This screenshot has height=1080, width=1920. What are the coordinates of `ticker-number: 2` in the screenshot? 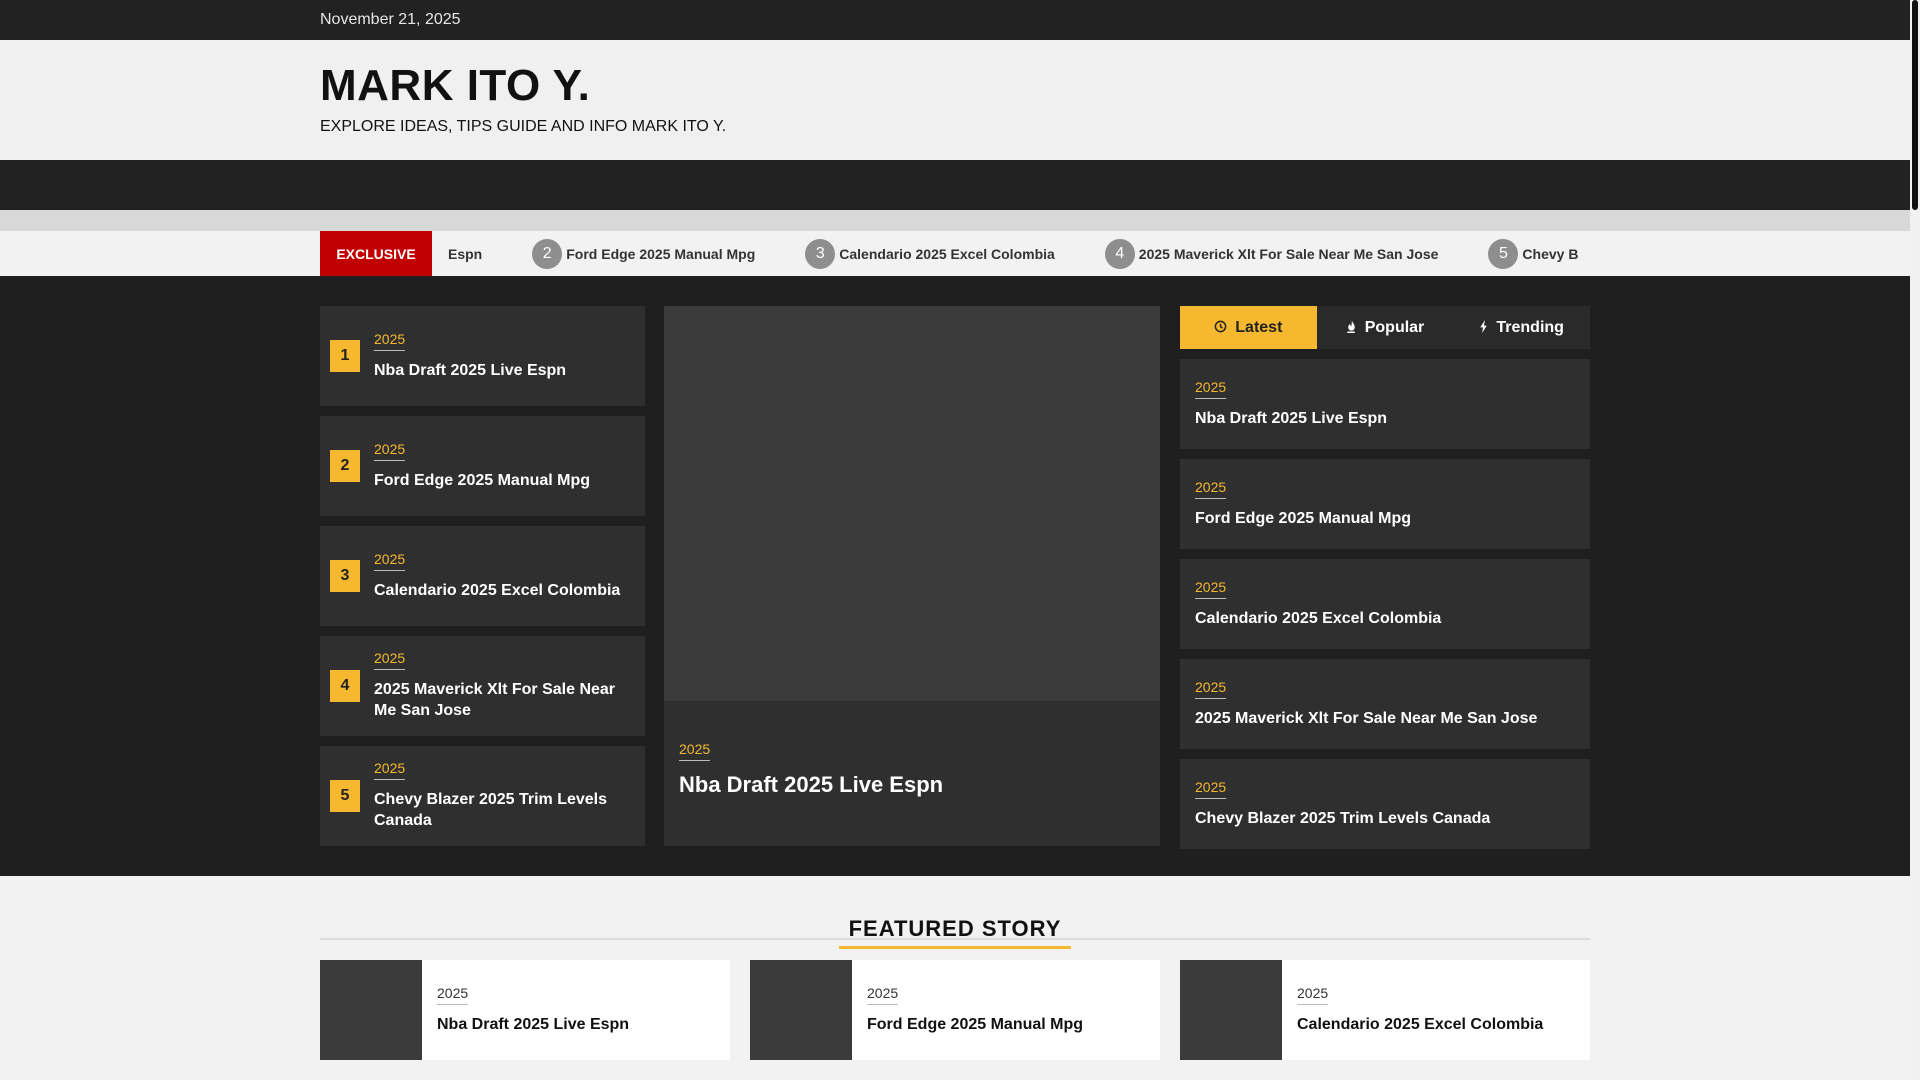 It's located at (547, 253).